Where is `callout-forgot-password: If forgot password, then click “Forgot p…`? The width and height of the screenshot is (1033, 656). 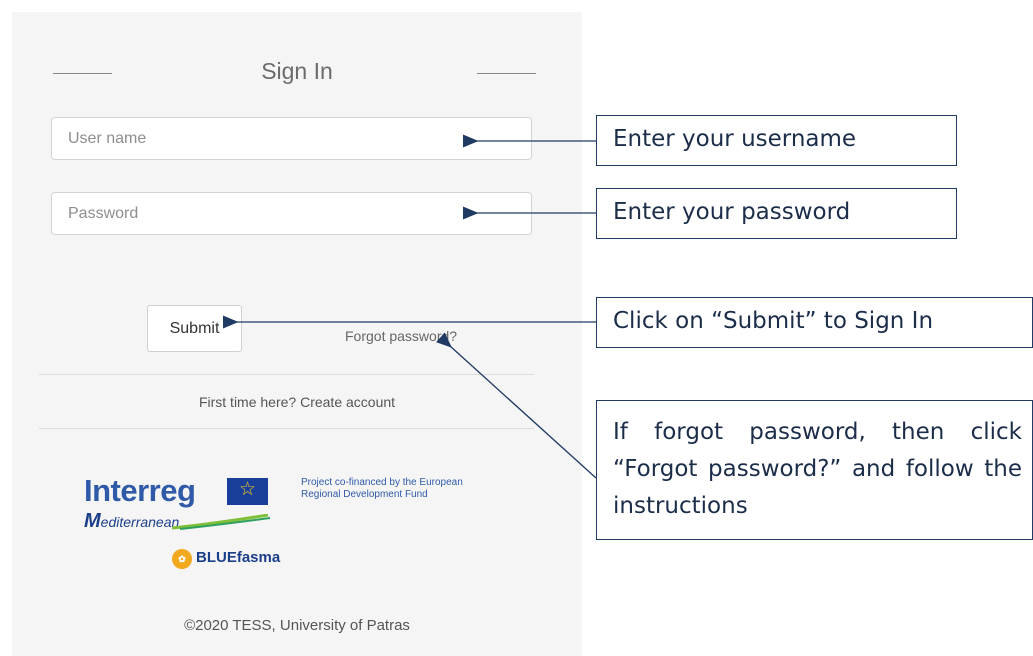
callout-forgot-password: If forgot password, then click “Forgot p… is located at coordinates (814, 470).